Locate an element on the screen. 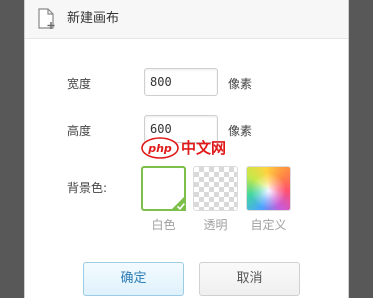 Image resolution: width=373 pixels, height=298 pixels. page-backdrop-right is located at coordinates (361, 149).